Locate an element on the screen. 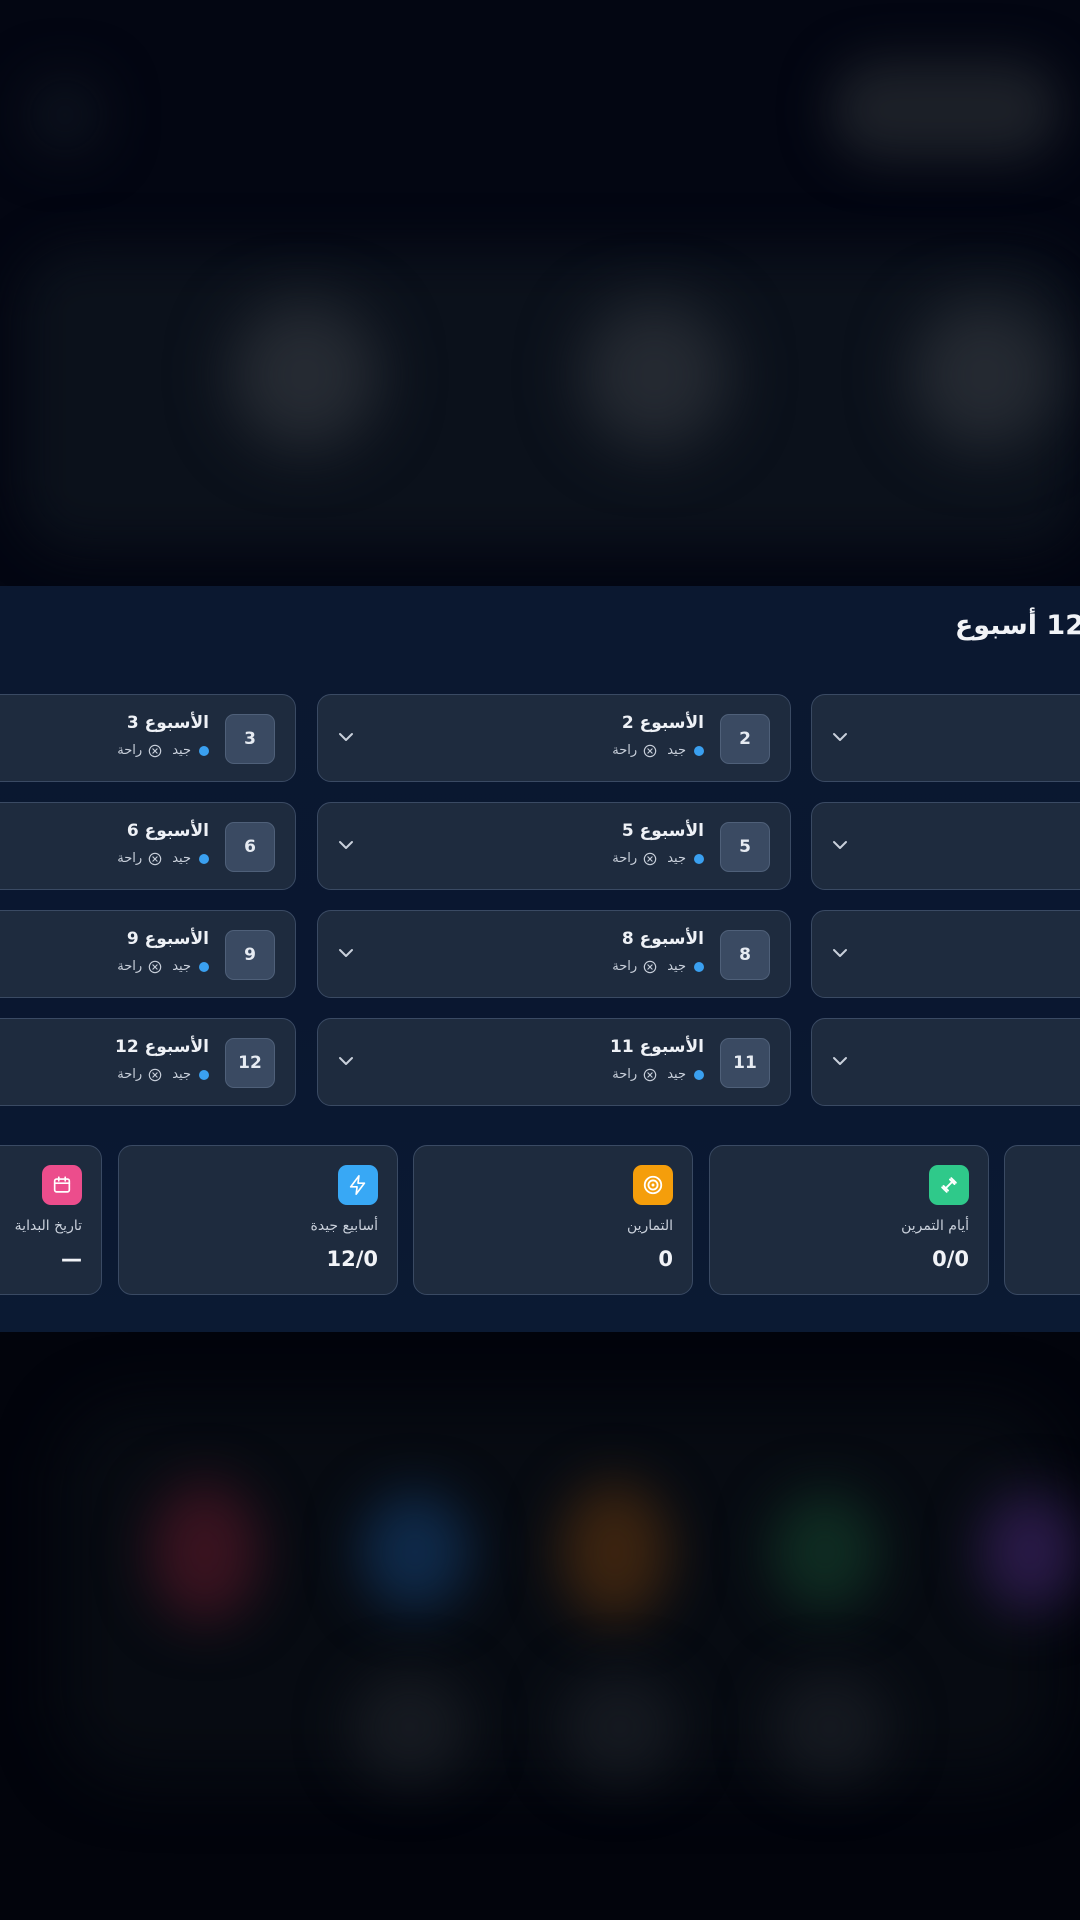 The image size is (1080, 1920). stat-card-exercises: التمارين 0 is located at coordinates (553, 1220).